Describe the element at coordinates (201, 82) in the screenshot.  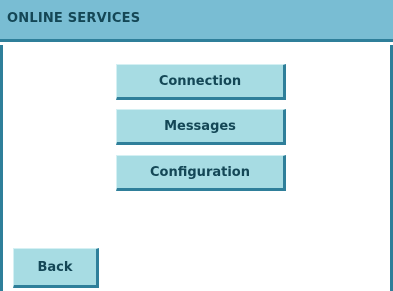
I see `connection-button: Connection` at that location.